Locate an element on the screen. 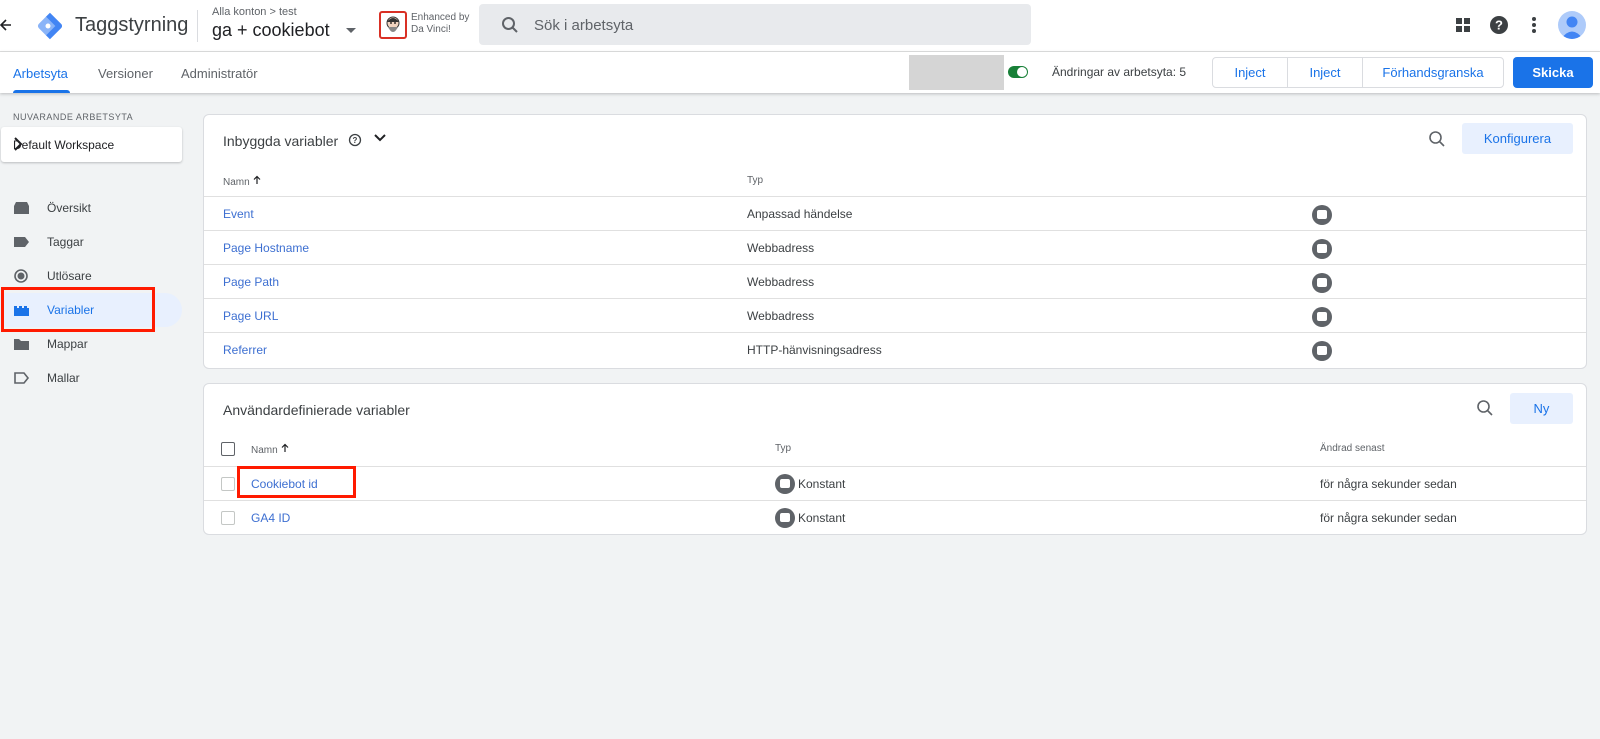  tab-versioner: Versioner is located at coordinates (125, 73).